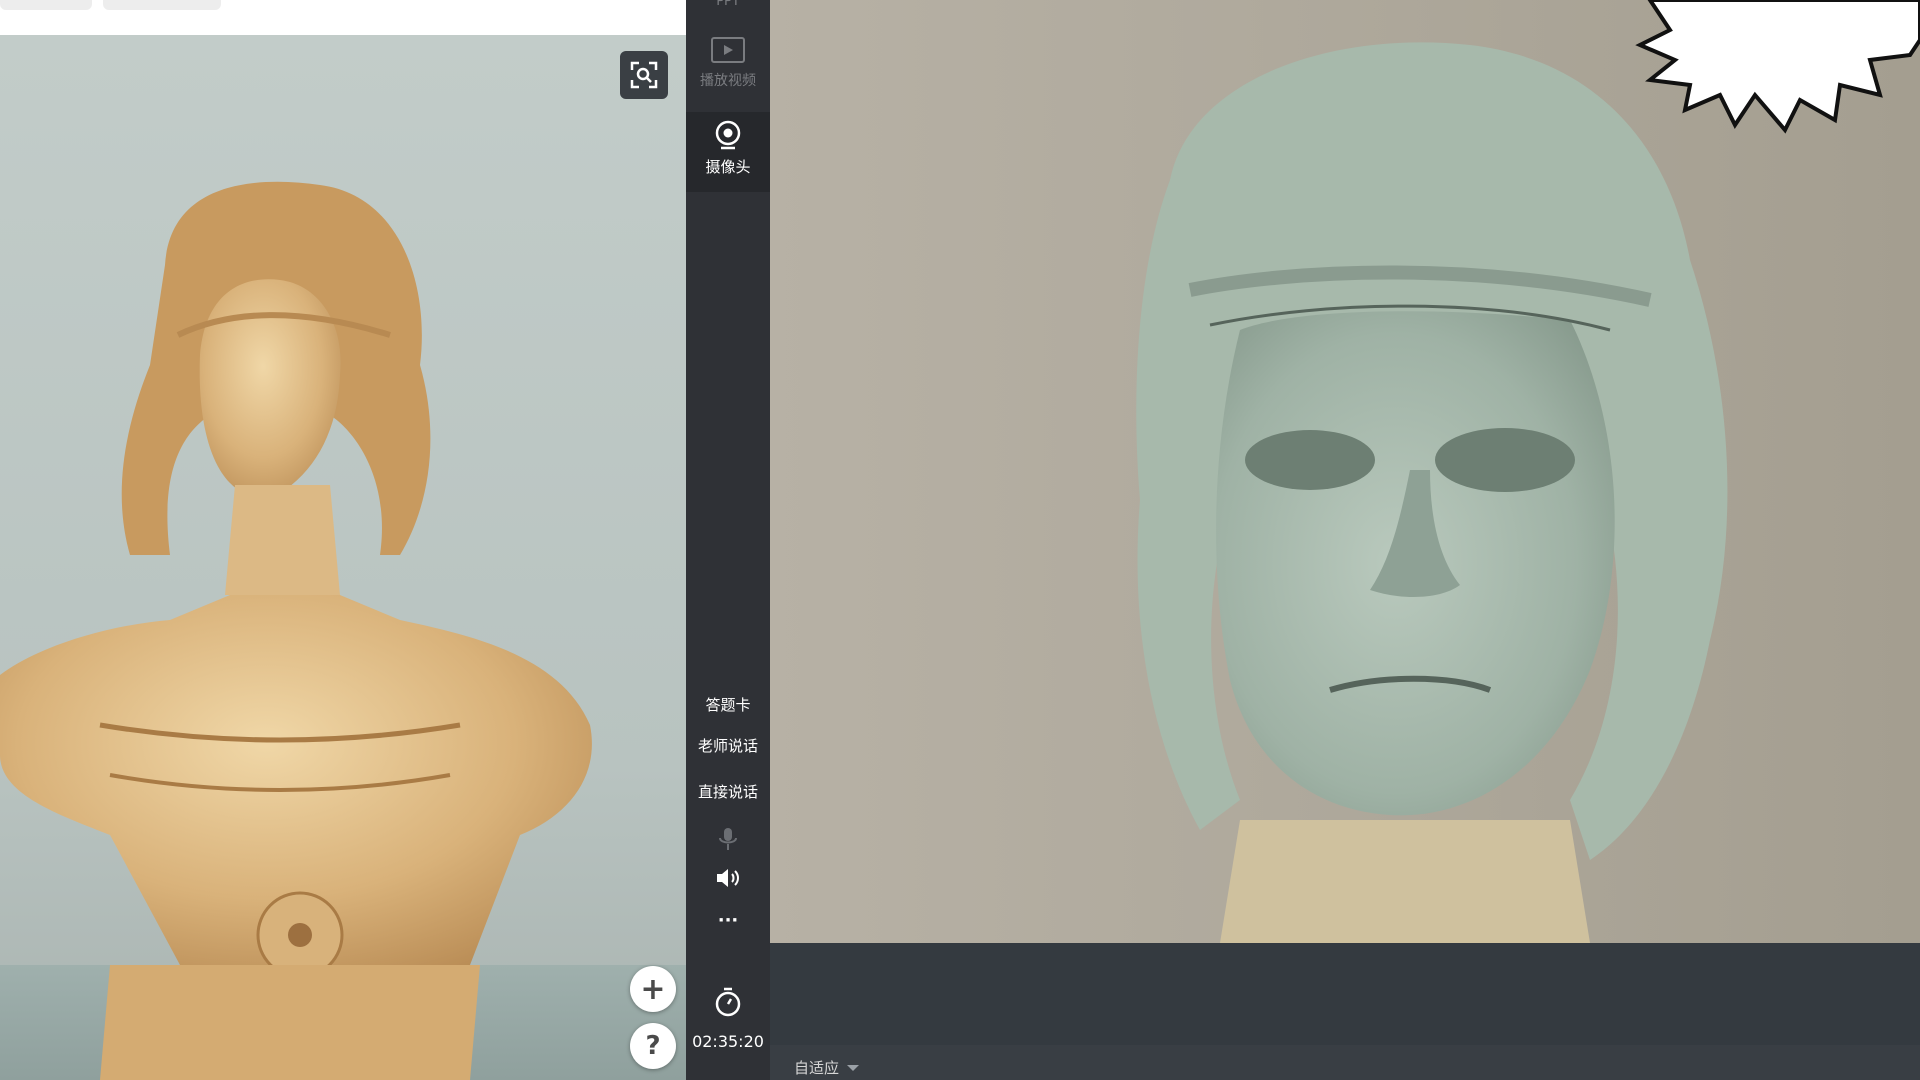  What do you see at coordinates (853, 1067) in the screenshot?
I see `caret-down-icon` at bounding box center [853, 1067].